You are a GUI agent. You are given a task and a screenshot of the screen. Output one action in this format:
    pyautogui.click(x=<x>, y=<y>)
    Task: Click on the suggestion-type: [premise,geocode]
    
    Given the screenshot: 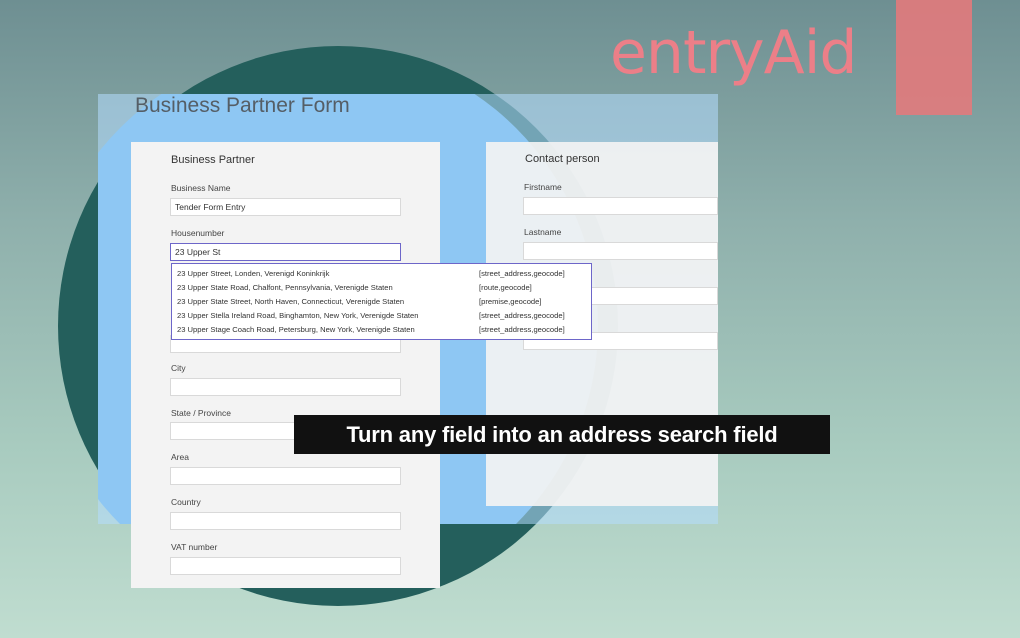 What is the action you would take?
    pyautogui.click(x=510, y=301)
    